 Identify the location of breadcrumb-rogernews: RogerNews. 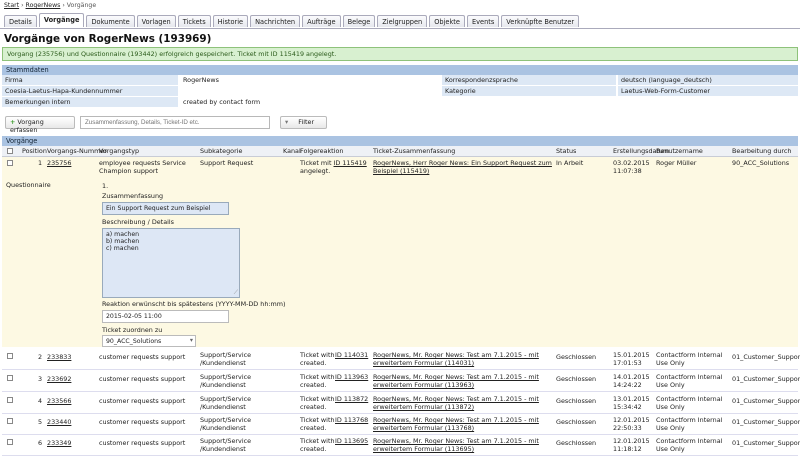
(43, 5).